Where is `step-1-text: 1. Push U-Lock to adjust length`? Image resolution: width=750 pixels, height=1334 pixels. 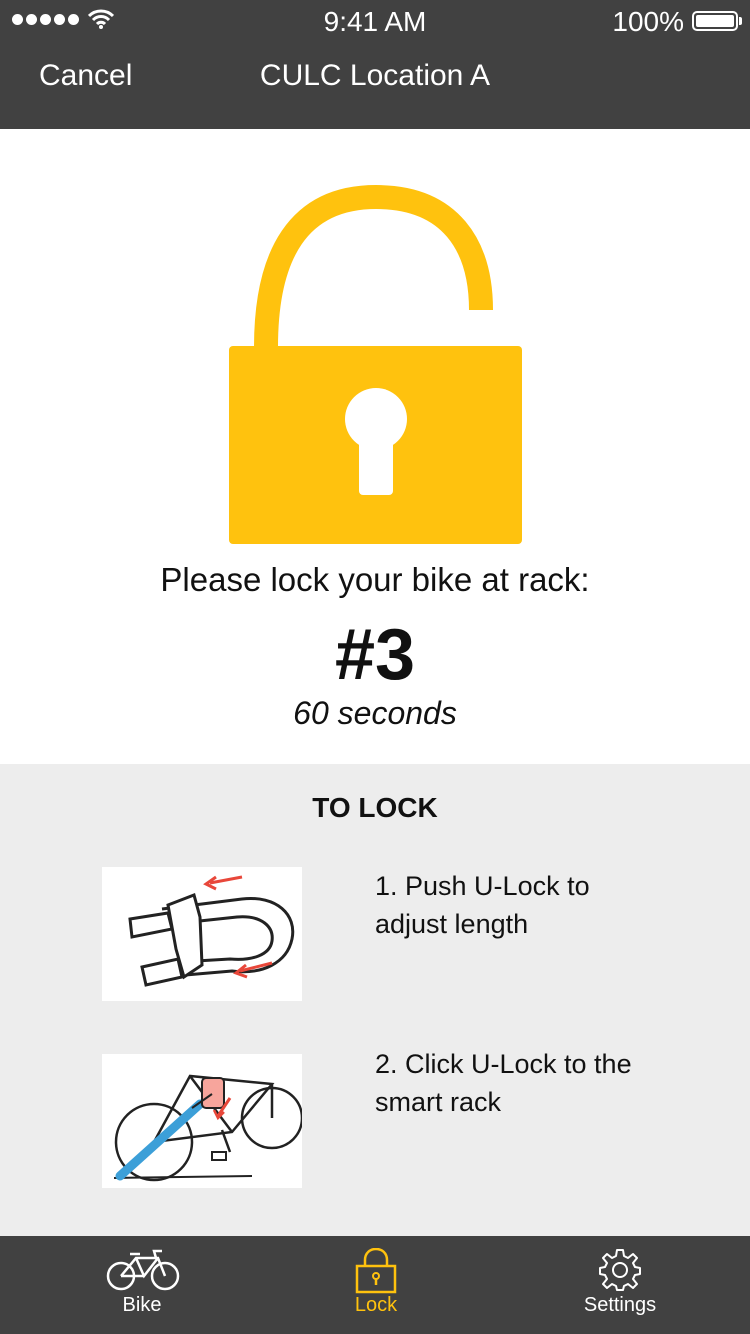 step-1-text: 1. Push U-Lock to adjust length is located at coordinates (482, 905).